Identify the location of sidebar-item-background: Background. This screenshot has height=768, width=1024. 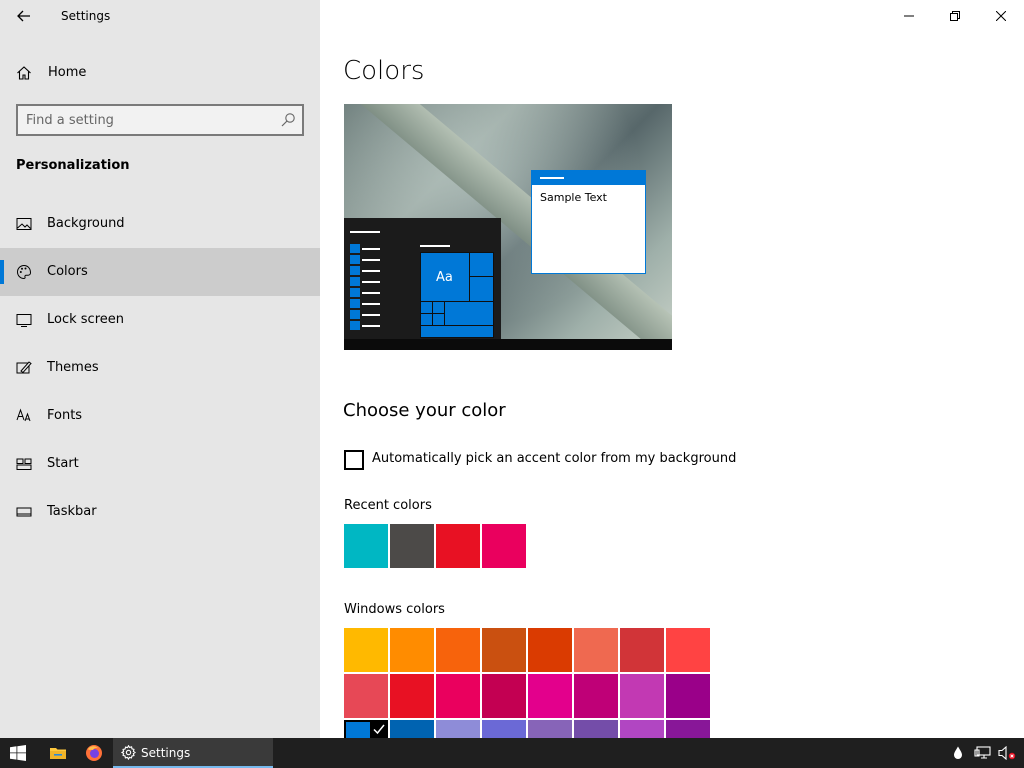
(160, 224).